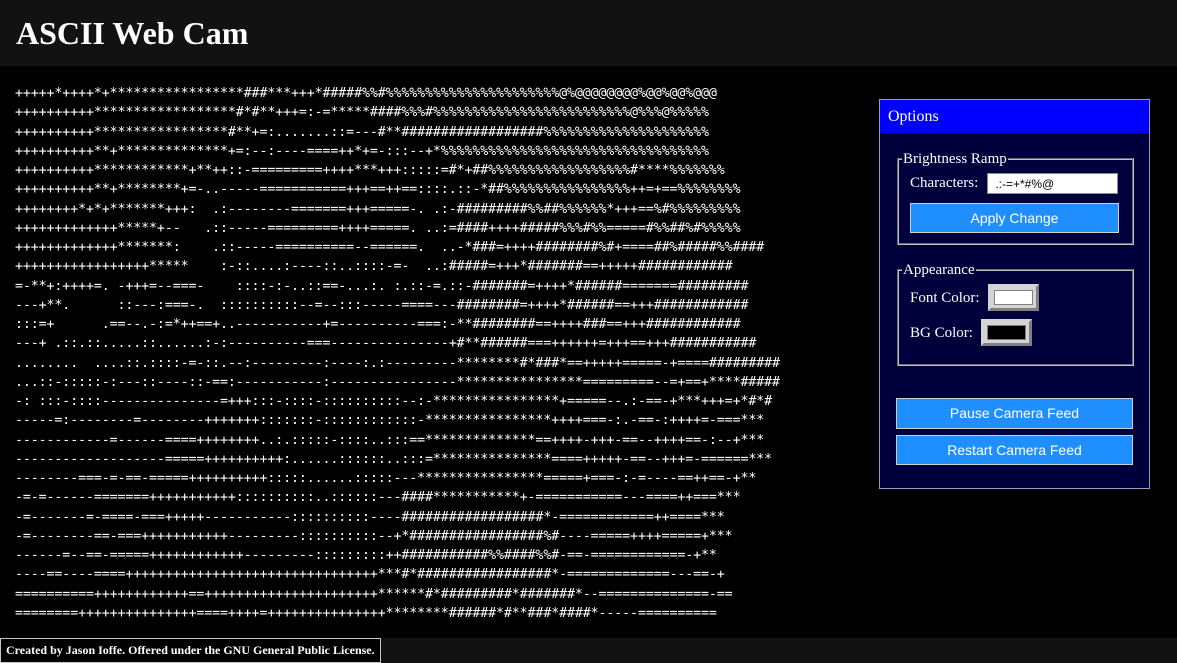 The width and height of the screenshot is (1177, 663). Describe the element at coordinates (939, 270) in the screenshot. I see `appearance-legend: Appearance` at that location.